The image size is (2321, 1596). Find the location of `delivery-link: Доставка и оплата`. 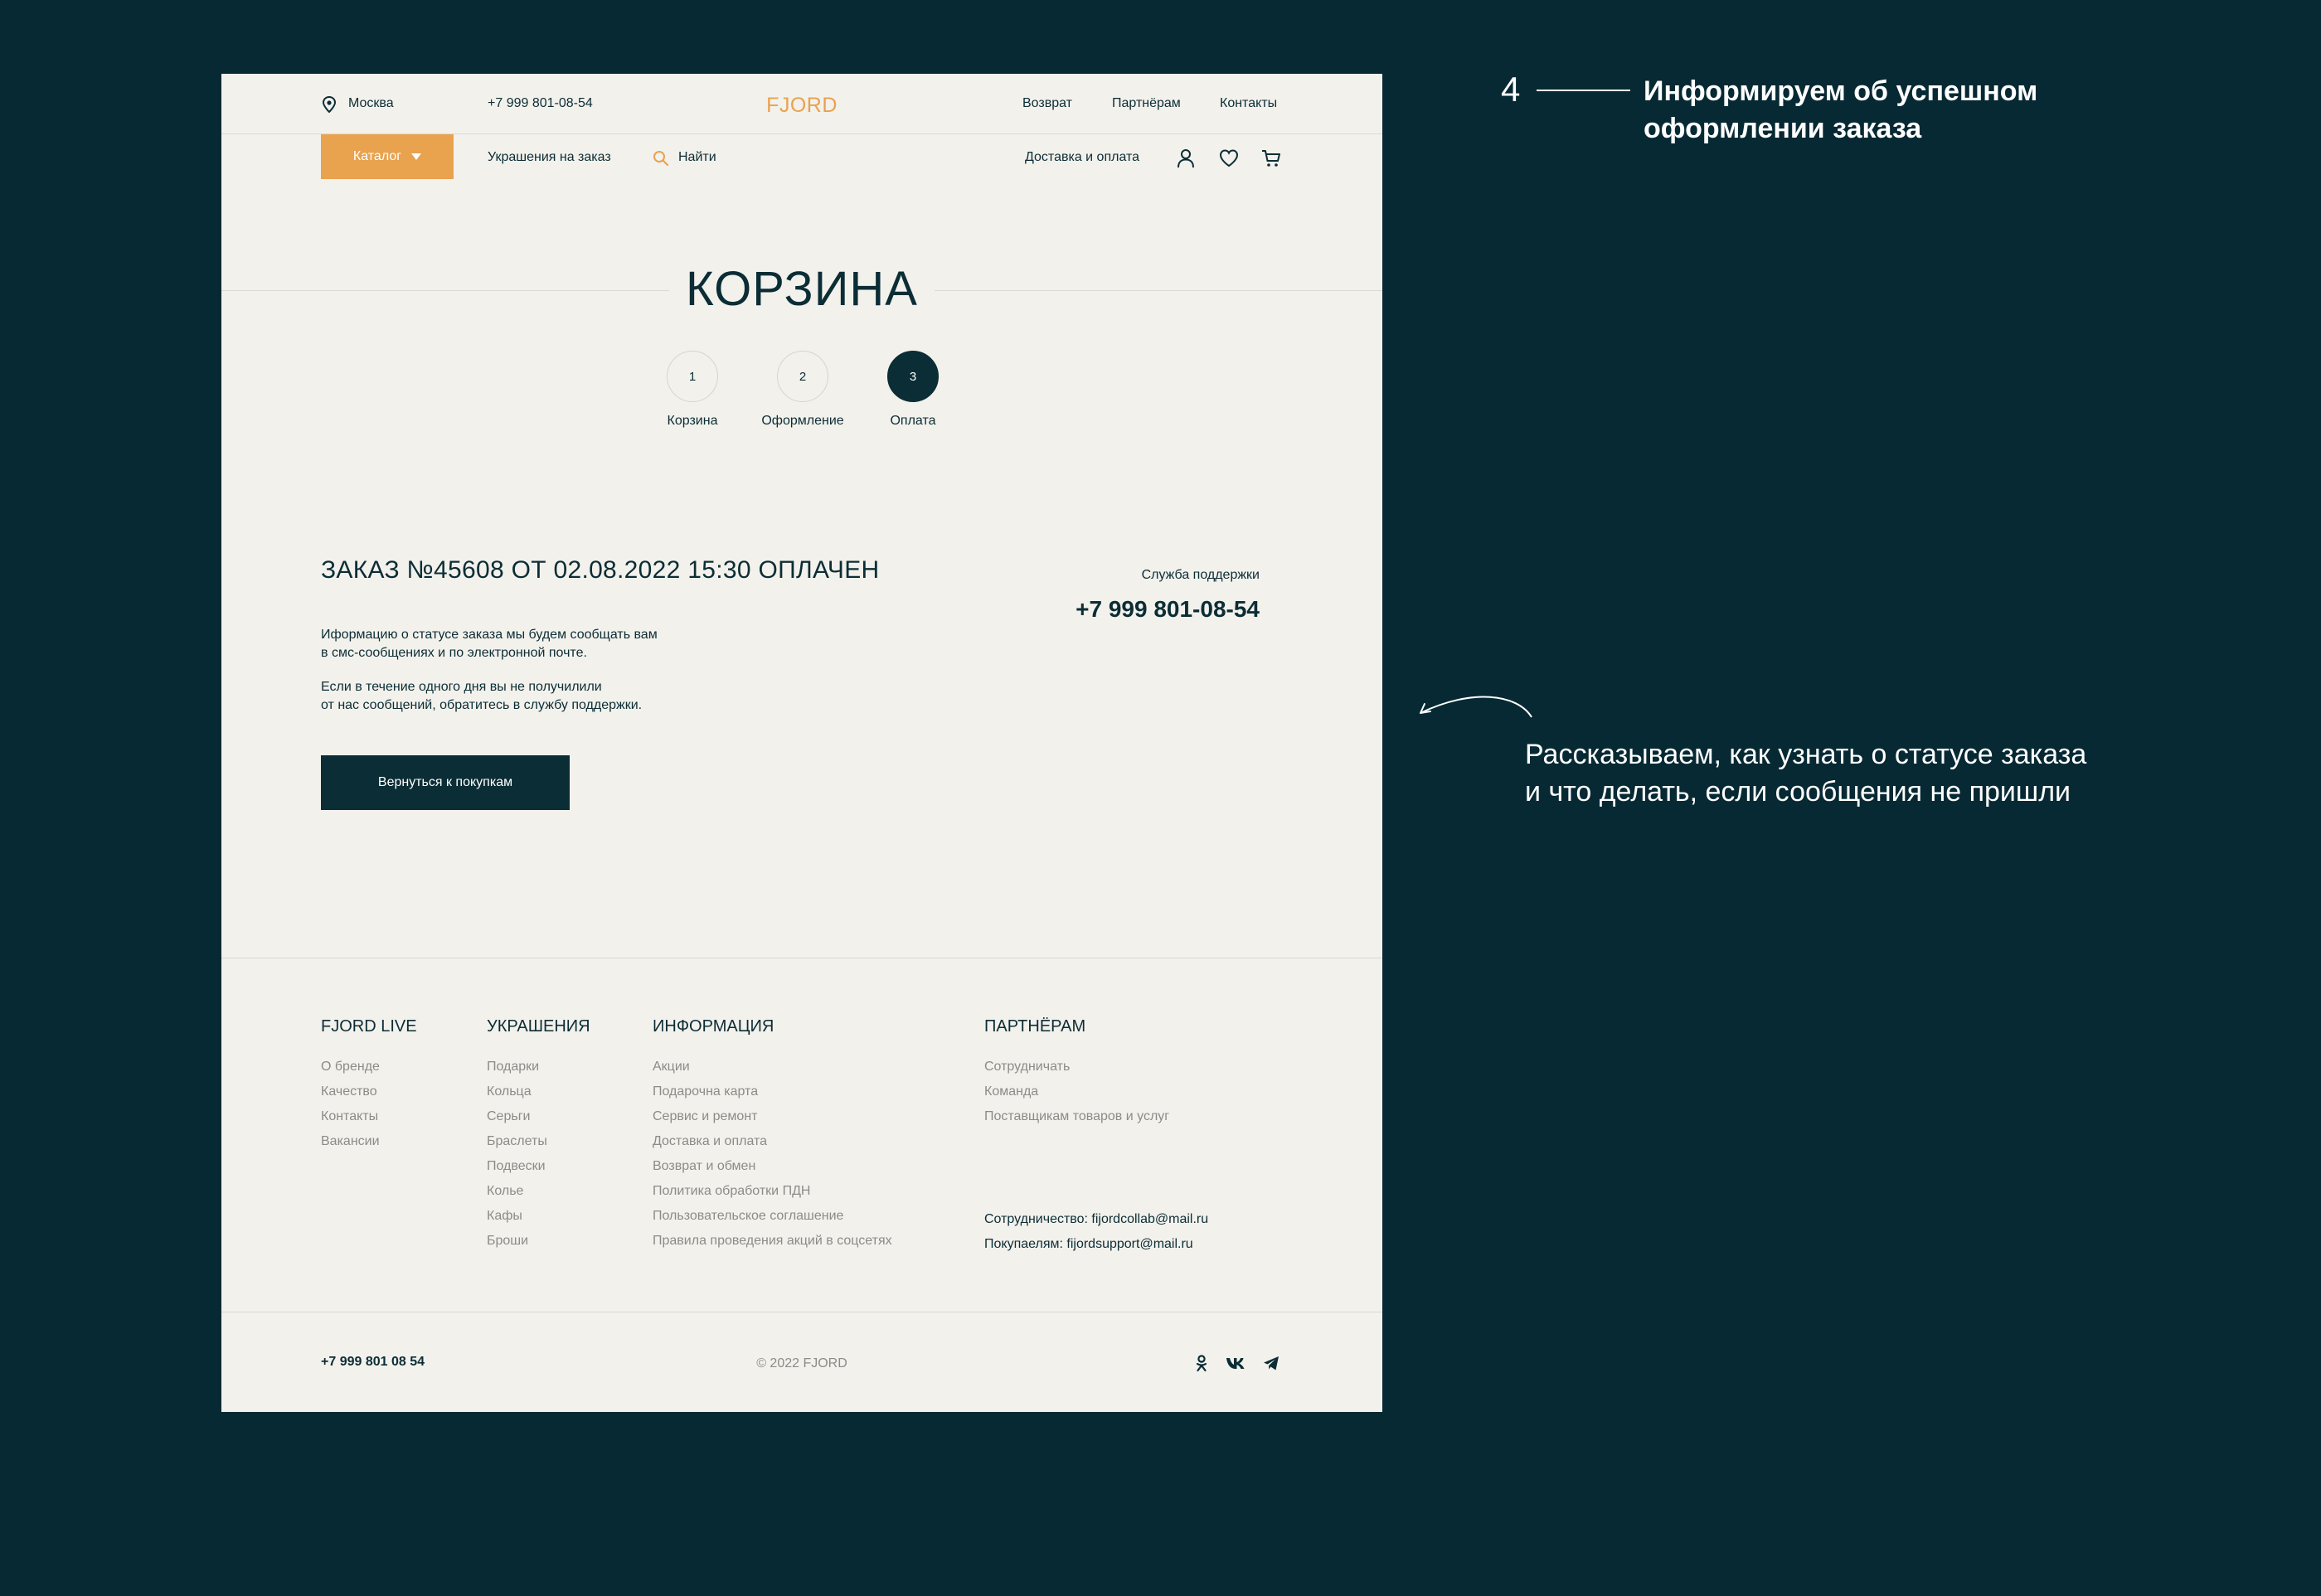

delivery-link: Доставка и оплата is located at coordinates (1082, 158).